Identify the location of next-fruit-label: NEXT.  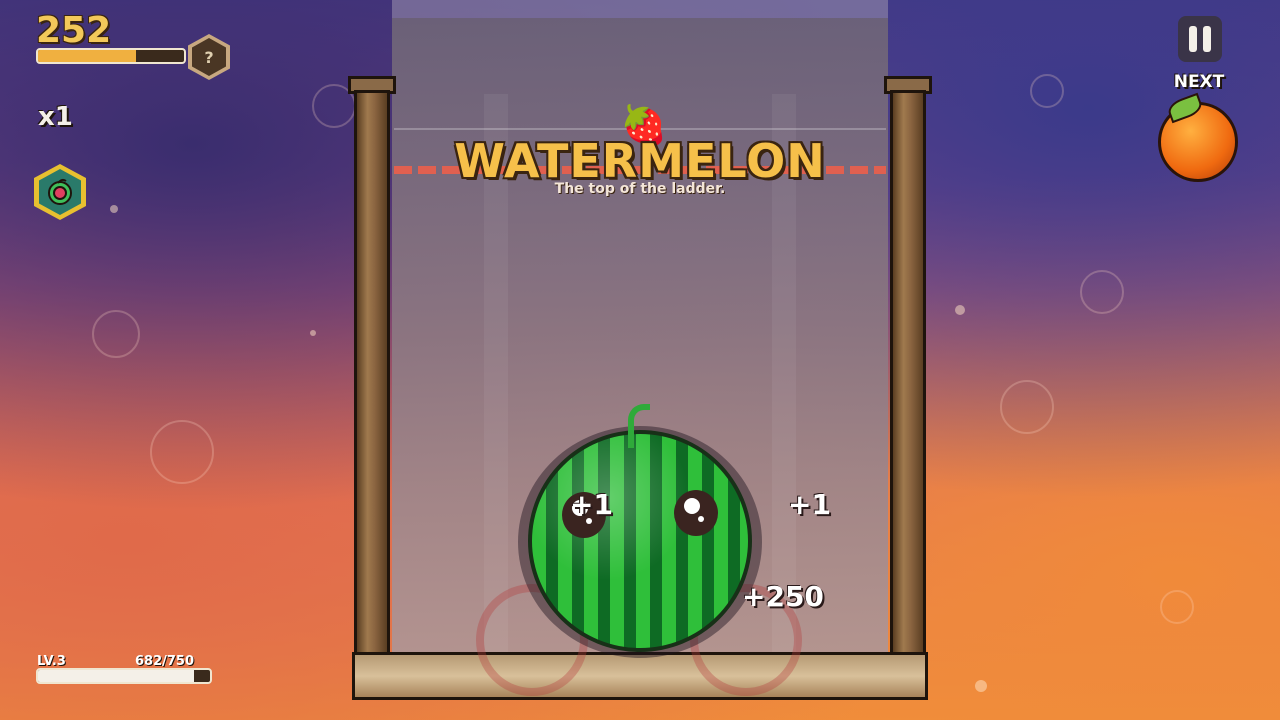
(1199, 82).